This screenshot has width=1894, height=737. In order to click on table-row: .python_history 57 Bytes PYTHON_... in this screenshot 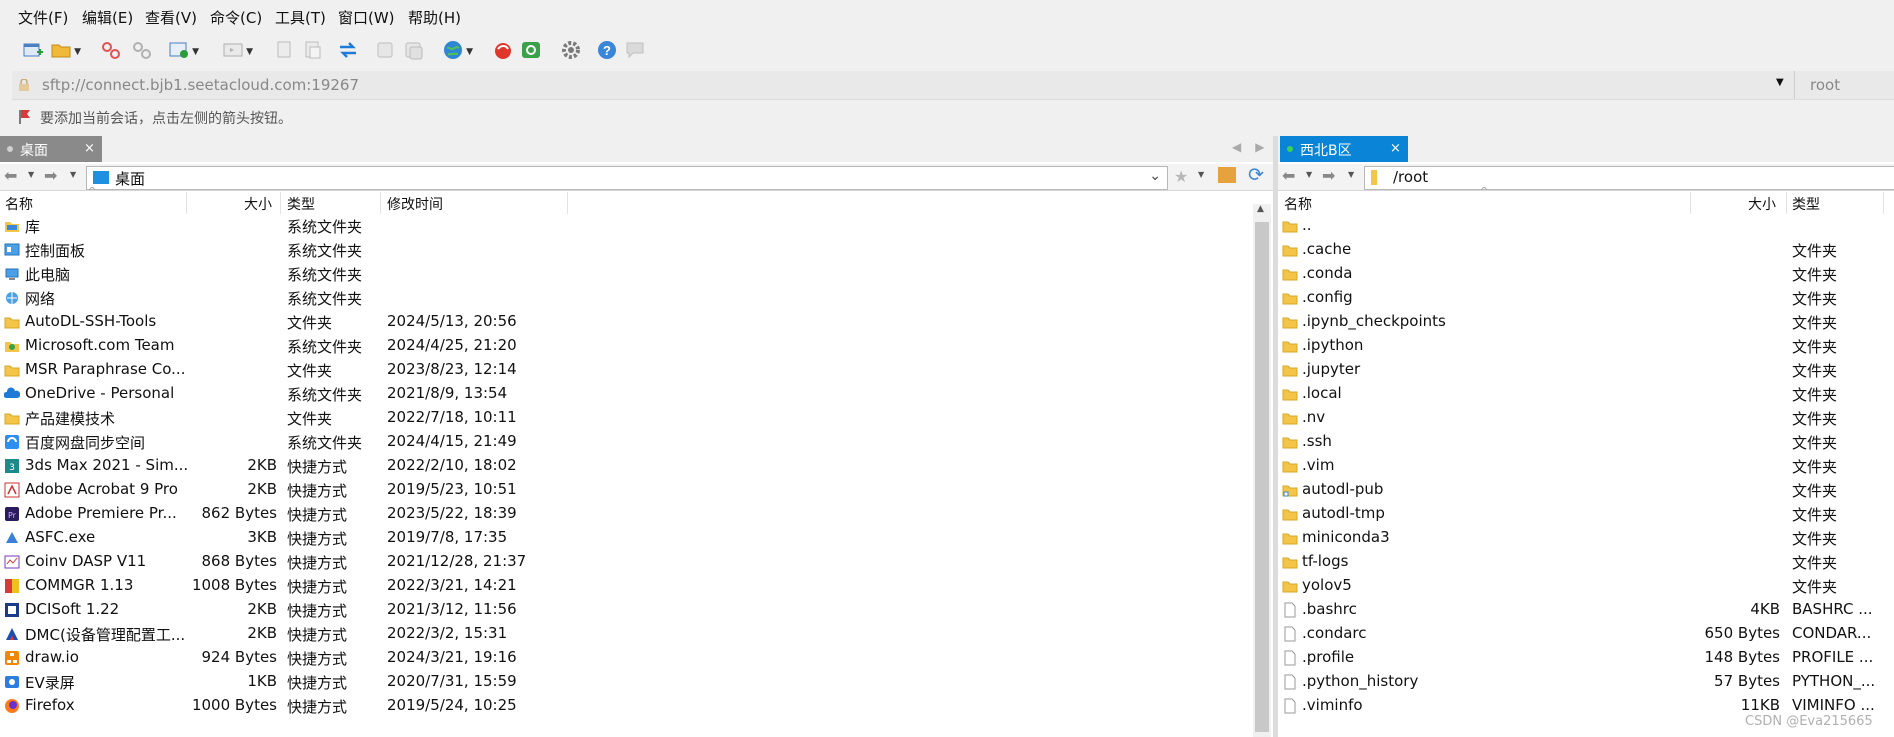, I will do `click(1586, 682)`.